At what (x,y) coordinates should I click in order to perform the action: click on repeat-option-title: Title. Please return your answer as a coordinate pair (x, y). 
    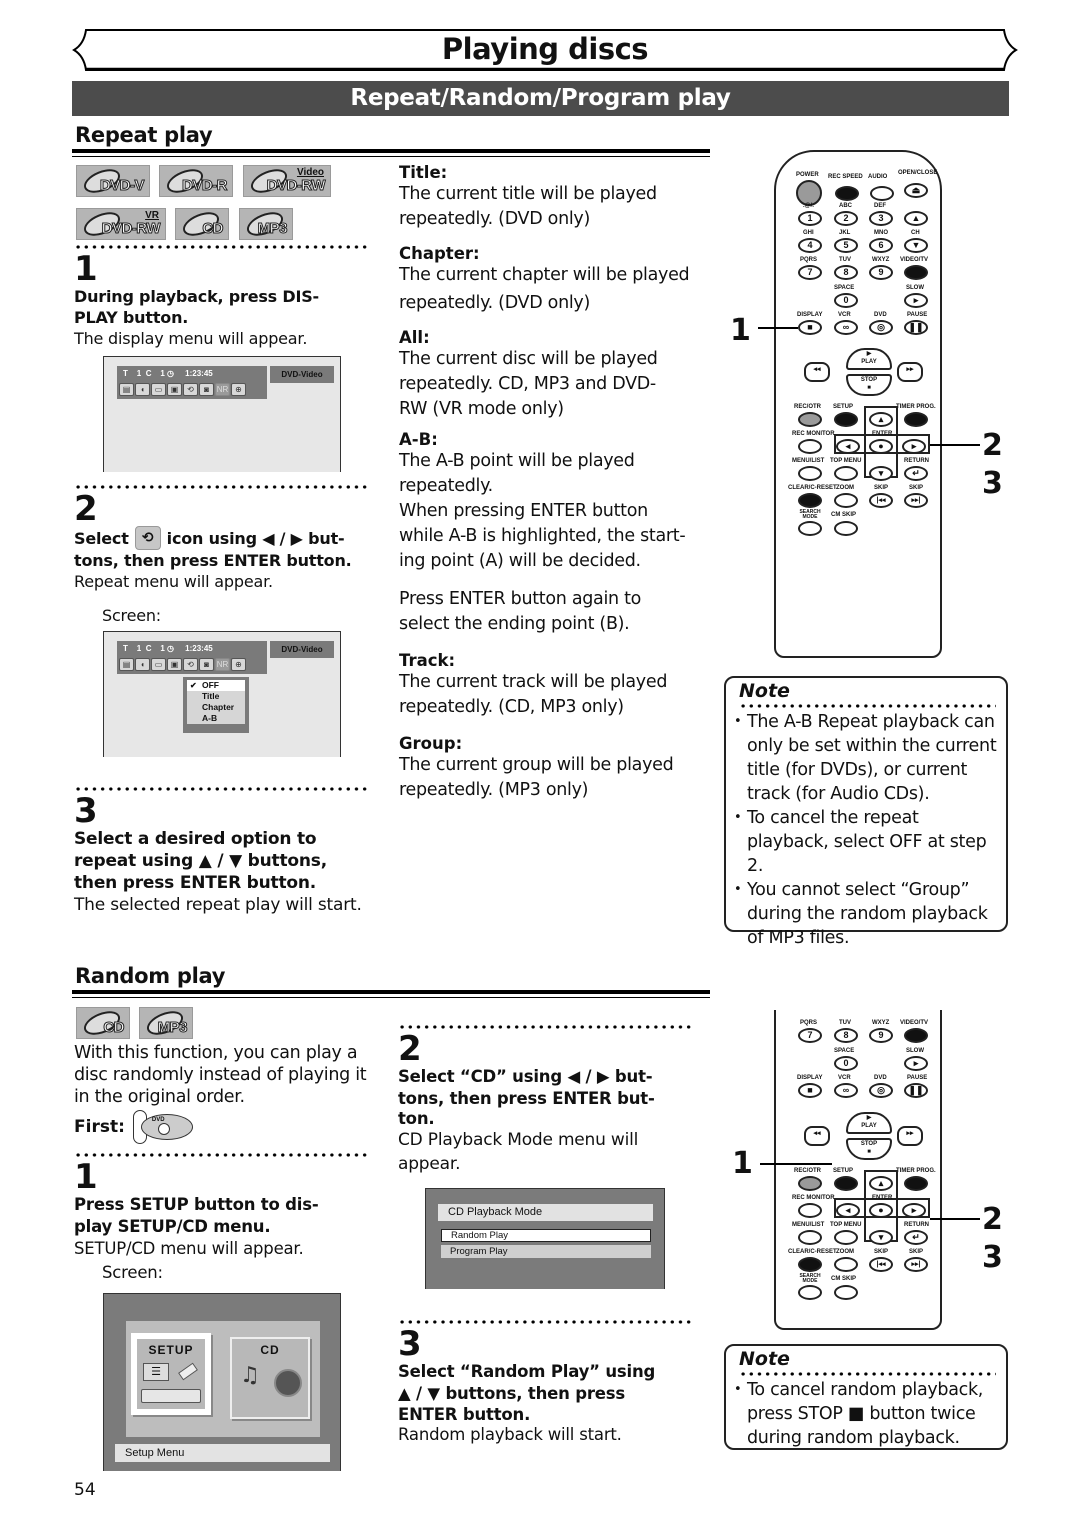
    Looking at the image, I should click on (216, 696).